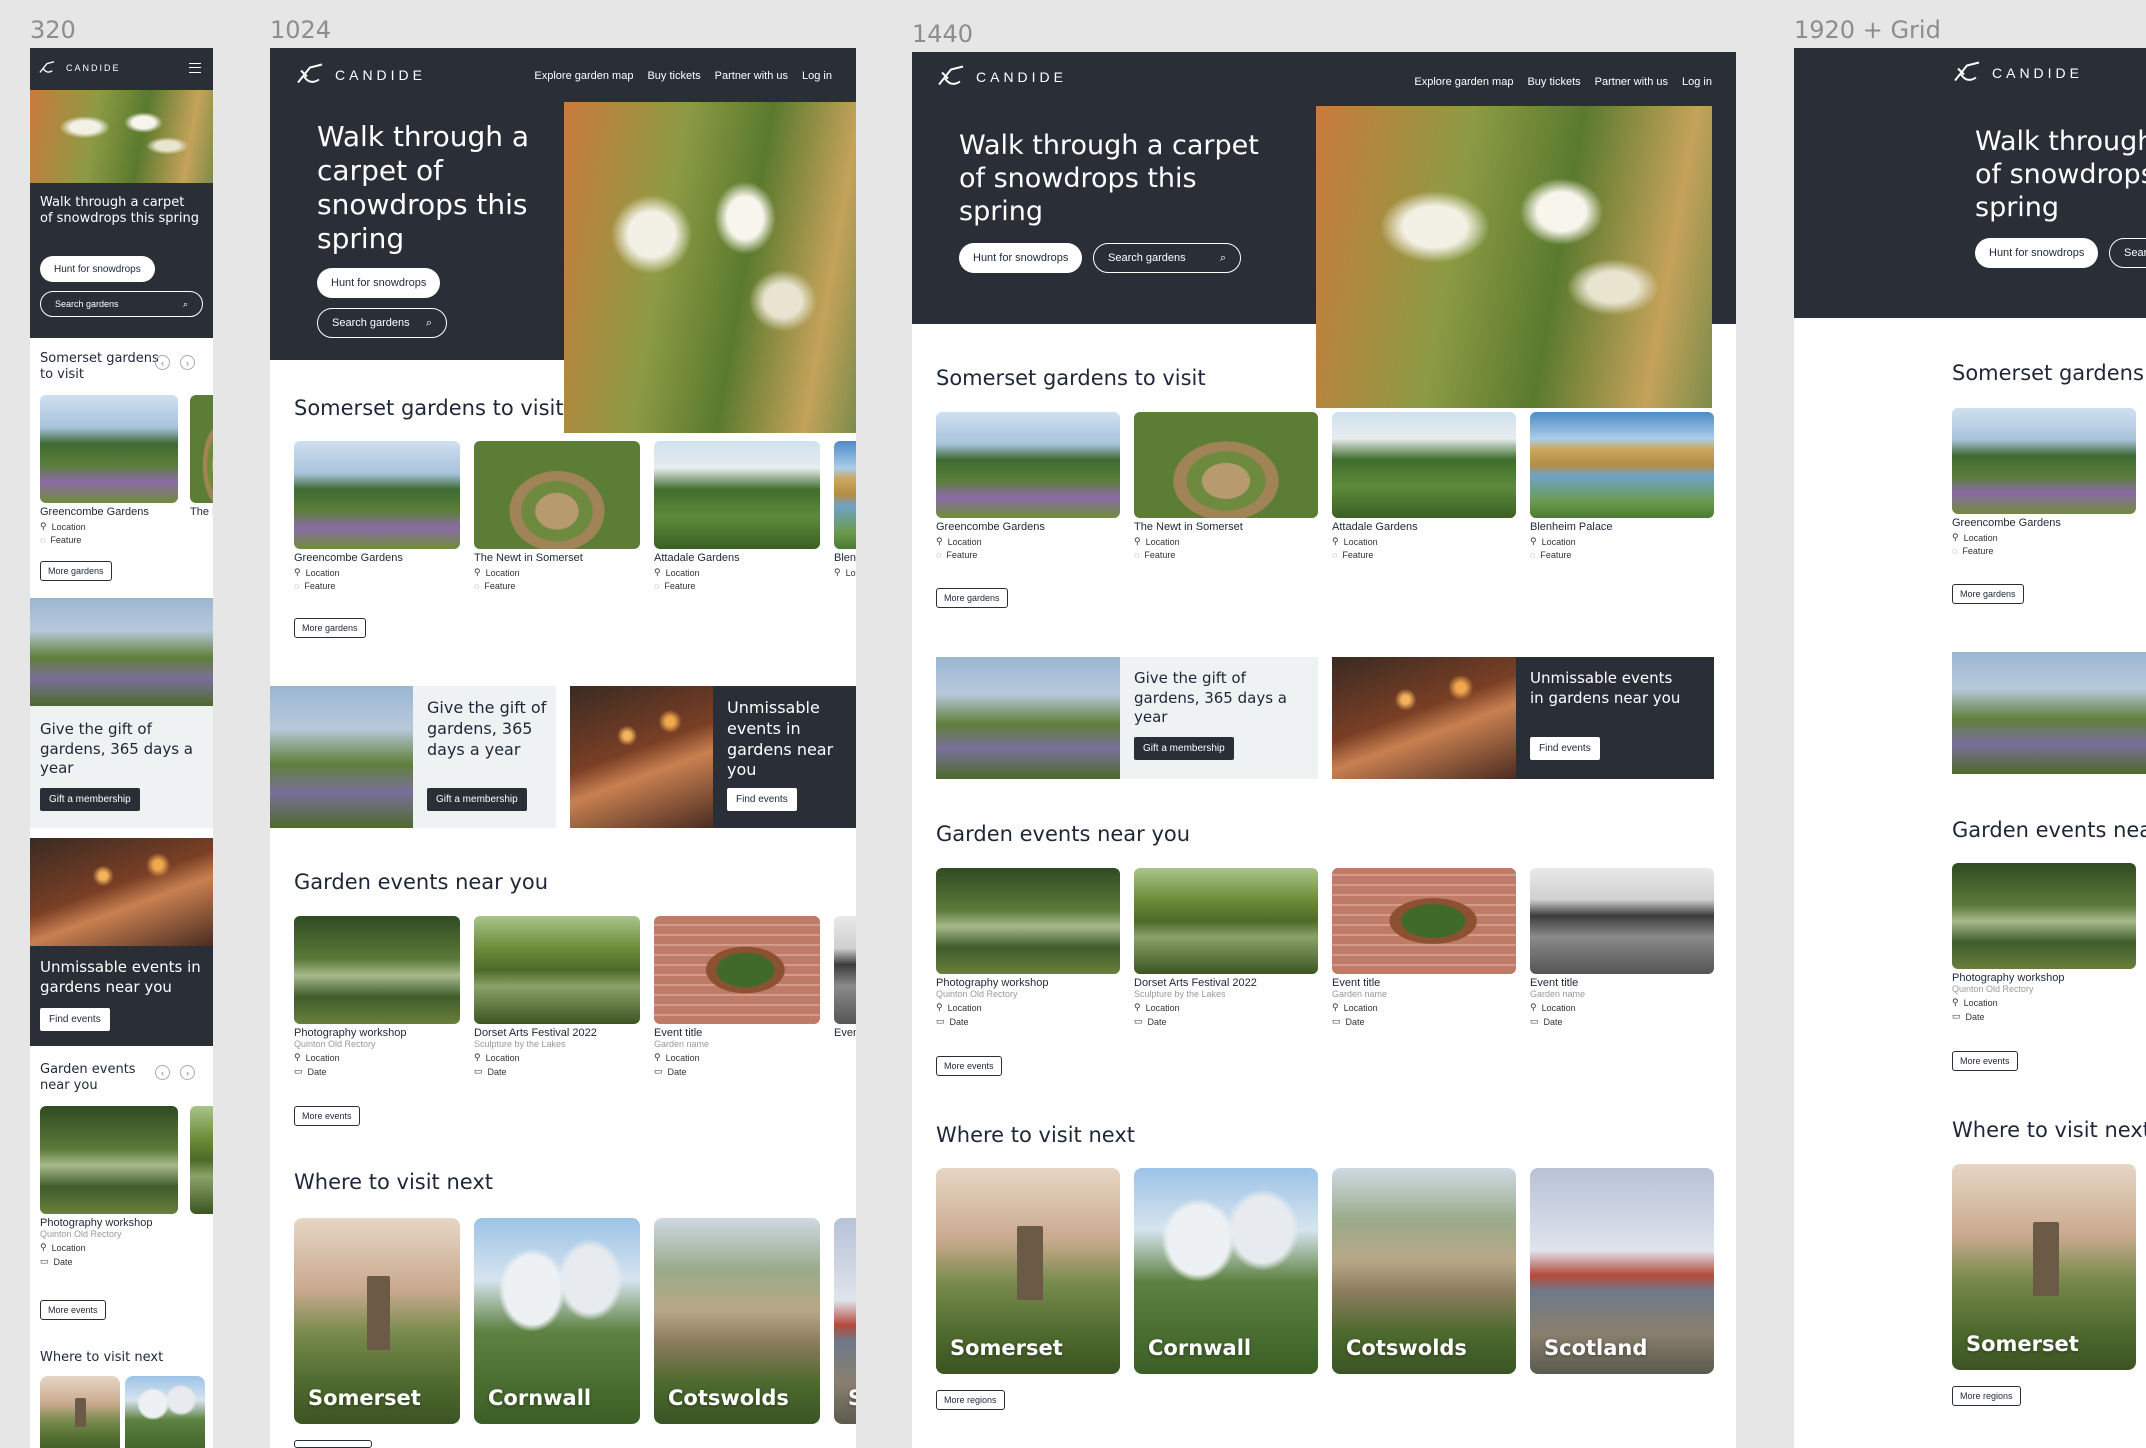 The image size is (2146, 1448). I want to click on bee-logo-icon, so click(310, 73).